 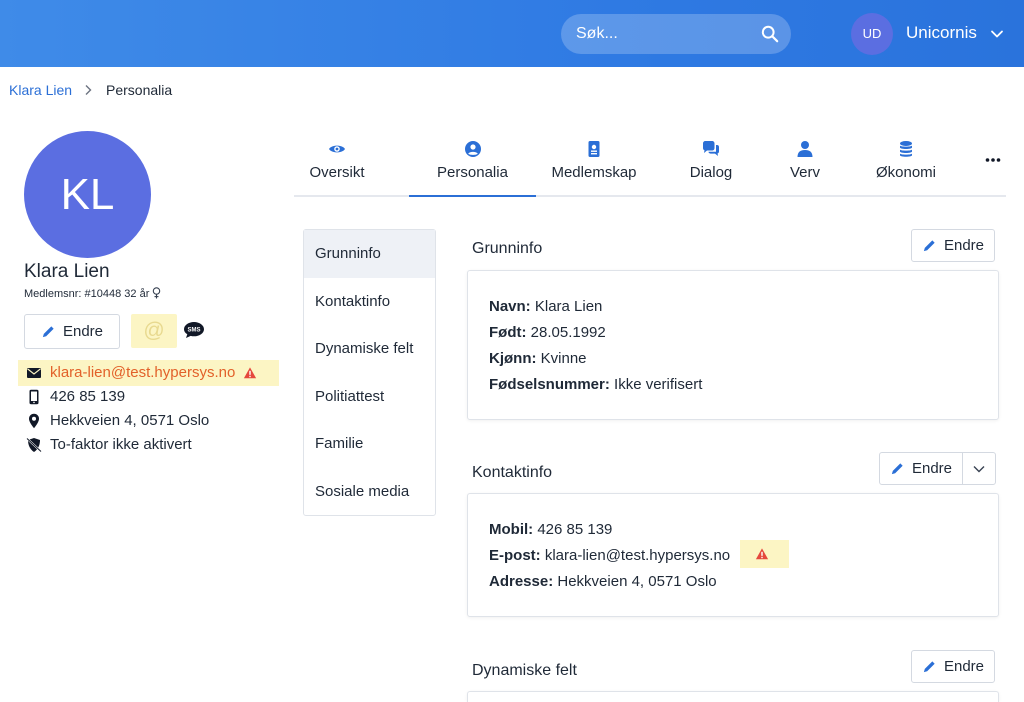 What do you see at coordinates (34, 444) in the screenshot?
I see `shield-off-icon` at bounding box center [34, 444].